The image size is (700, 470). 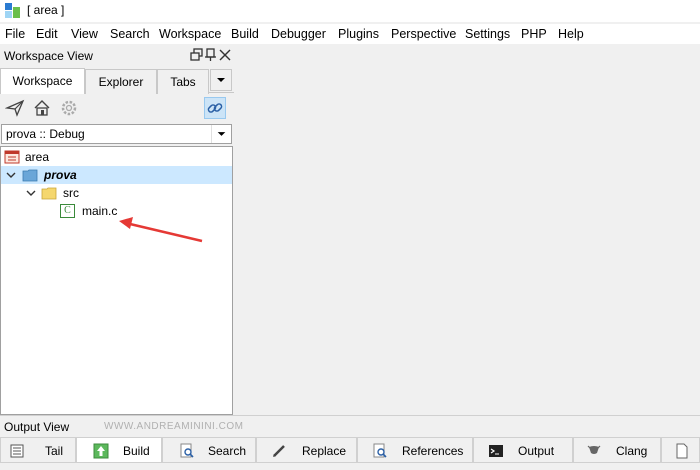 I want to click on tab-replace: Replace, so click(x=306, y=450).